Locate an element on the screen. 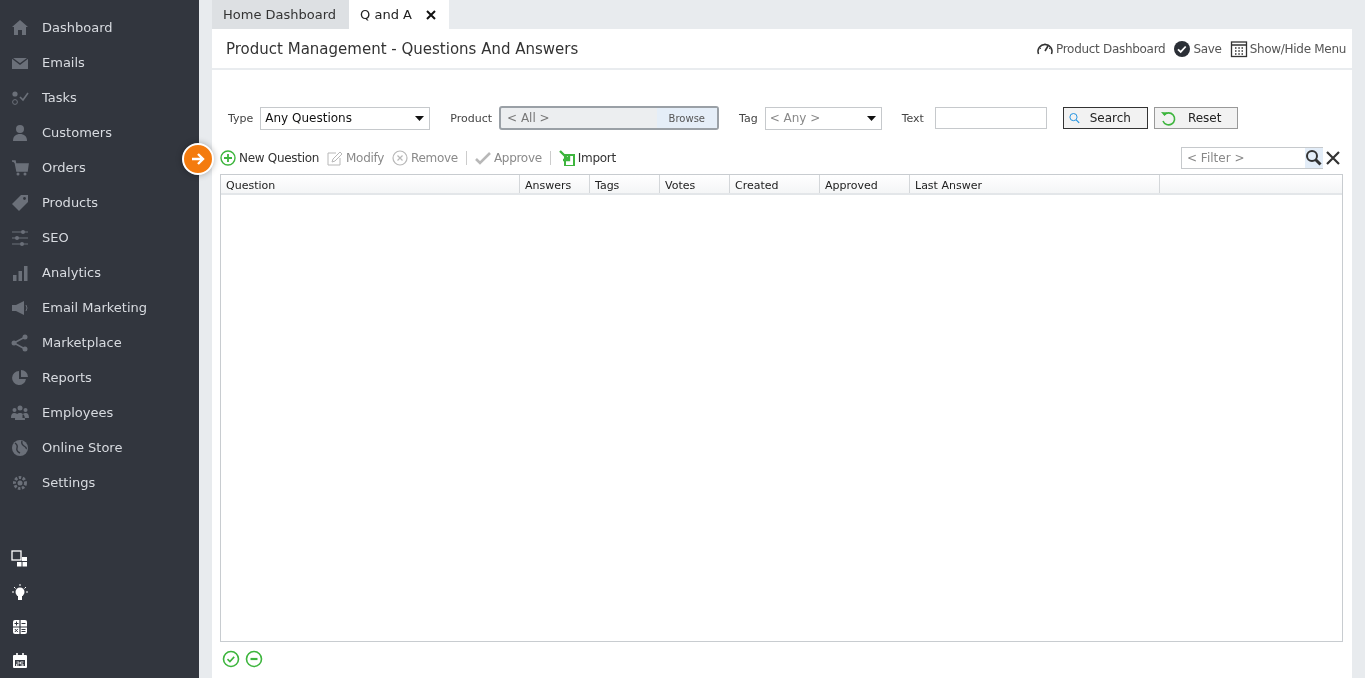 The height and width of the screenshot is (678, 1365). person-icon is located at coordinates (20, 132).